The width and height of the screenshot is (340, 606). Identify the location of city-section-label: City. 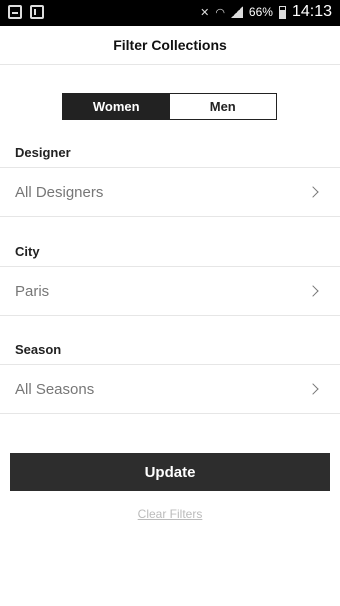
(27, 251).